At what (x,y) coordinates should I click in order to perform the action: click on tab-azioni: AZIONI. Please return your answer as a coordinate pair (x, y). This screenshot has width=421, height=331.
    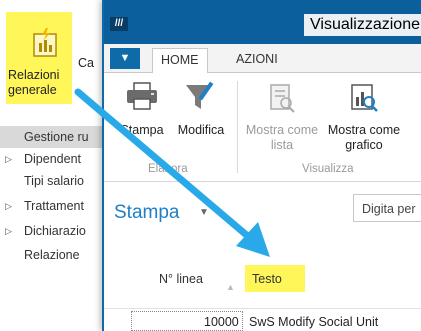
    Looking at the image, I should click on (257, 61).